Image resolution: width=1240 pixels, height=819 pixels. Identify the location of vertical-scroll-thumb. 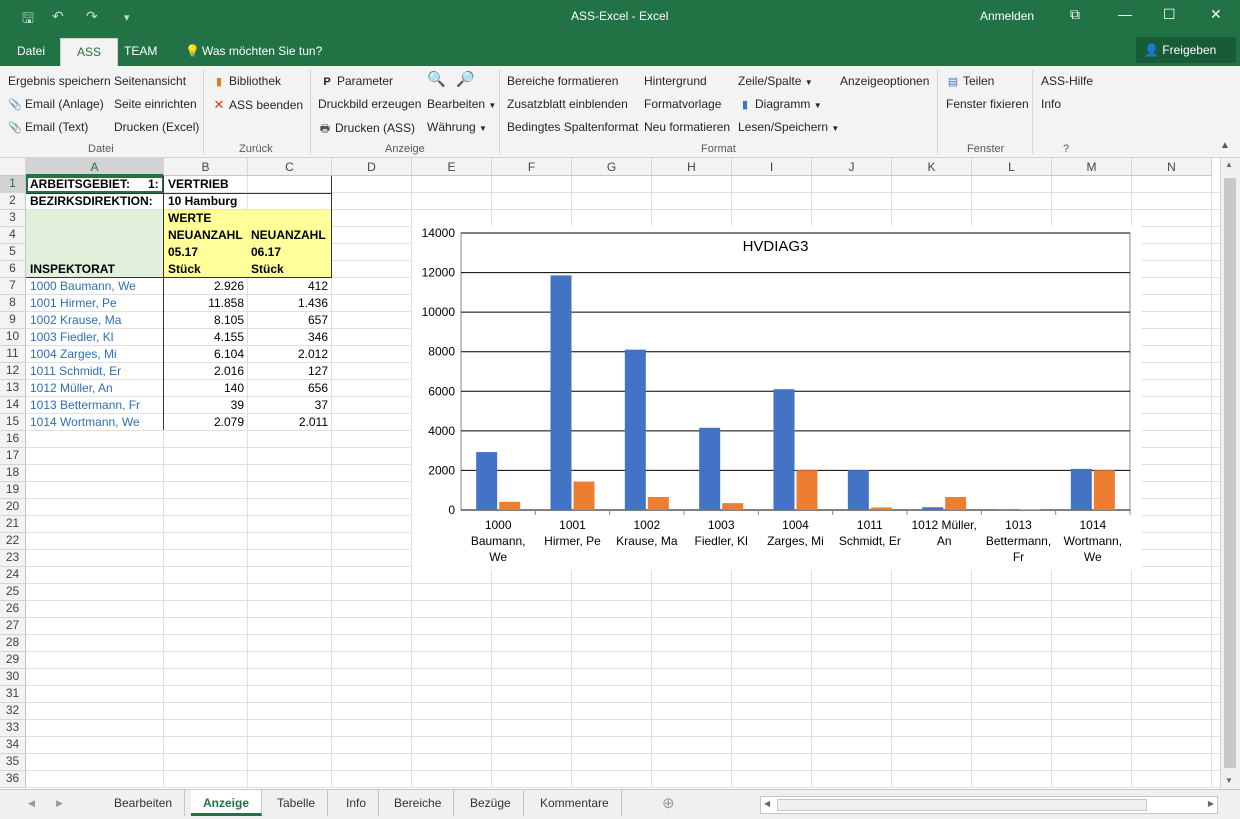
(1230, 473).